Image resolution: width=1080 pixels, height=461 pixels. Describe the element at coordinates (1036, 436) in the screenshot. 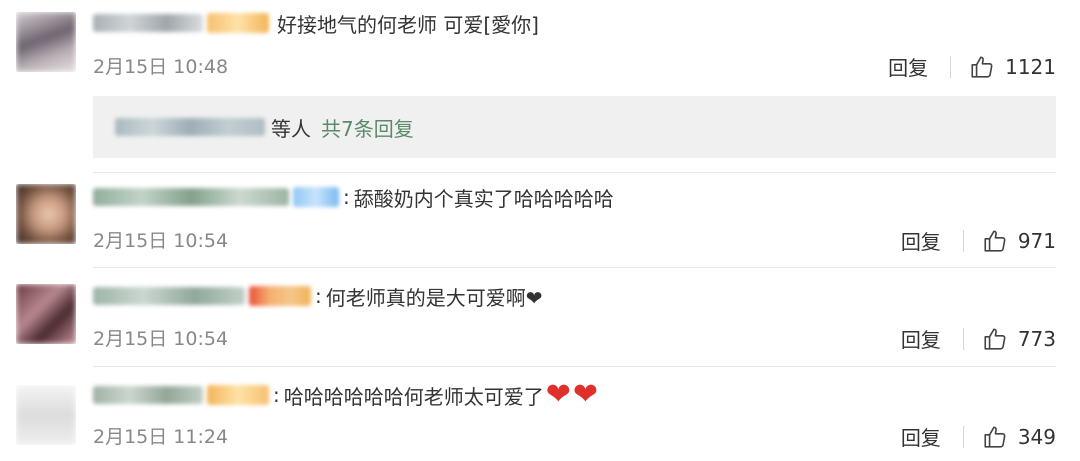

I see `like-count: 349` at that location.